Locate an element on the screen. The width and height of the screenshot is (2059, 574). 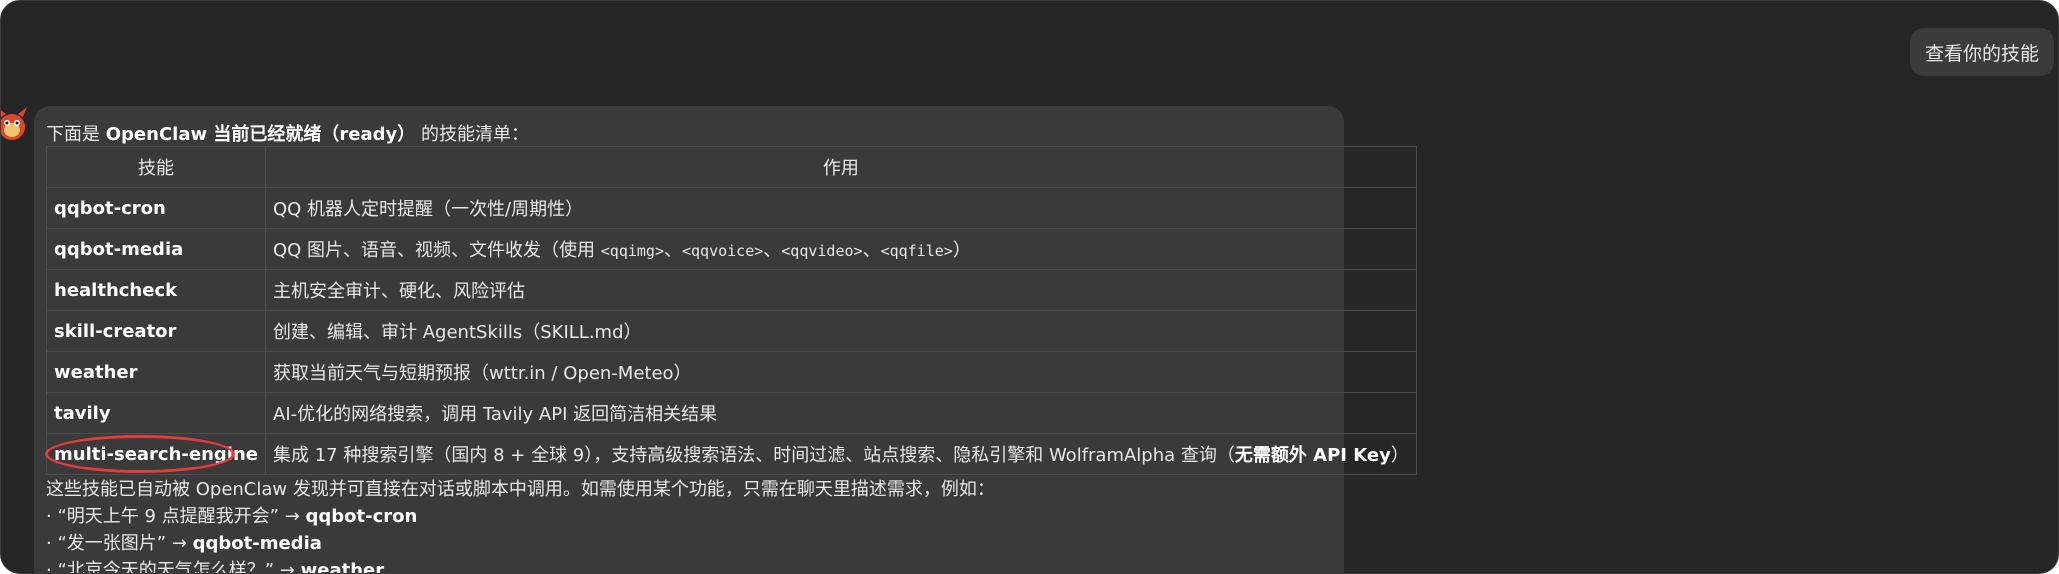
example-quote: · “明天上午 9 点提醒我开会” → is located at coordinates (176, 516).